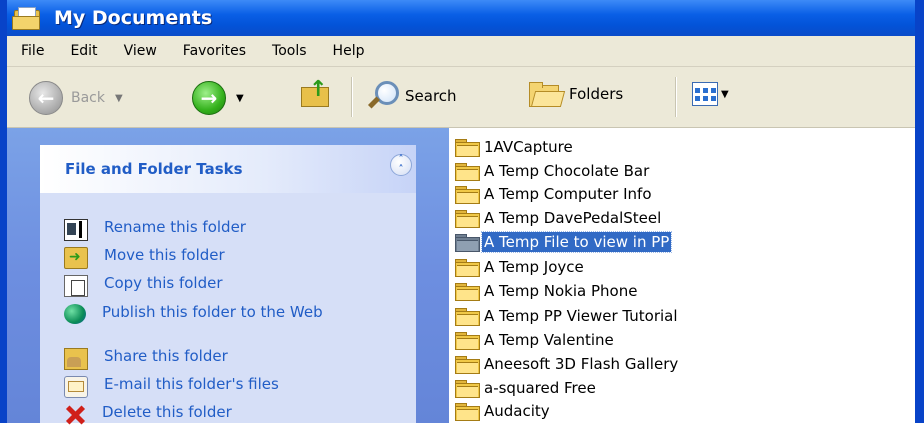  Describe the element at coordinates (431, 96) in the screenshot. I see `search-label: Search` at that location.